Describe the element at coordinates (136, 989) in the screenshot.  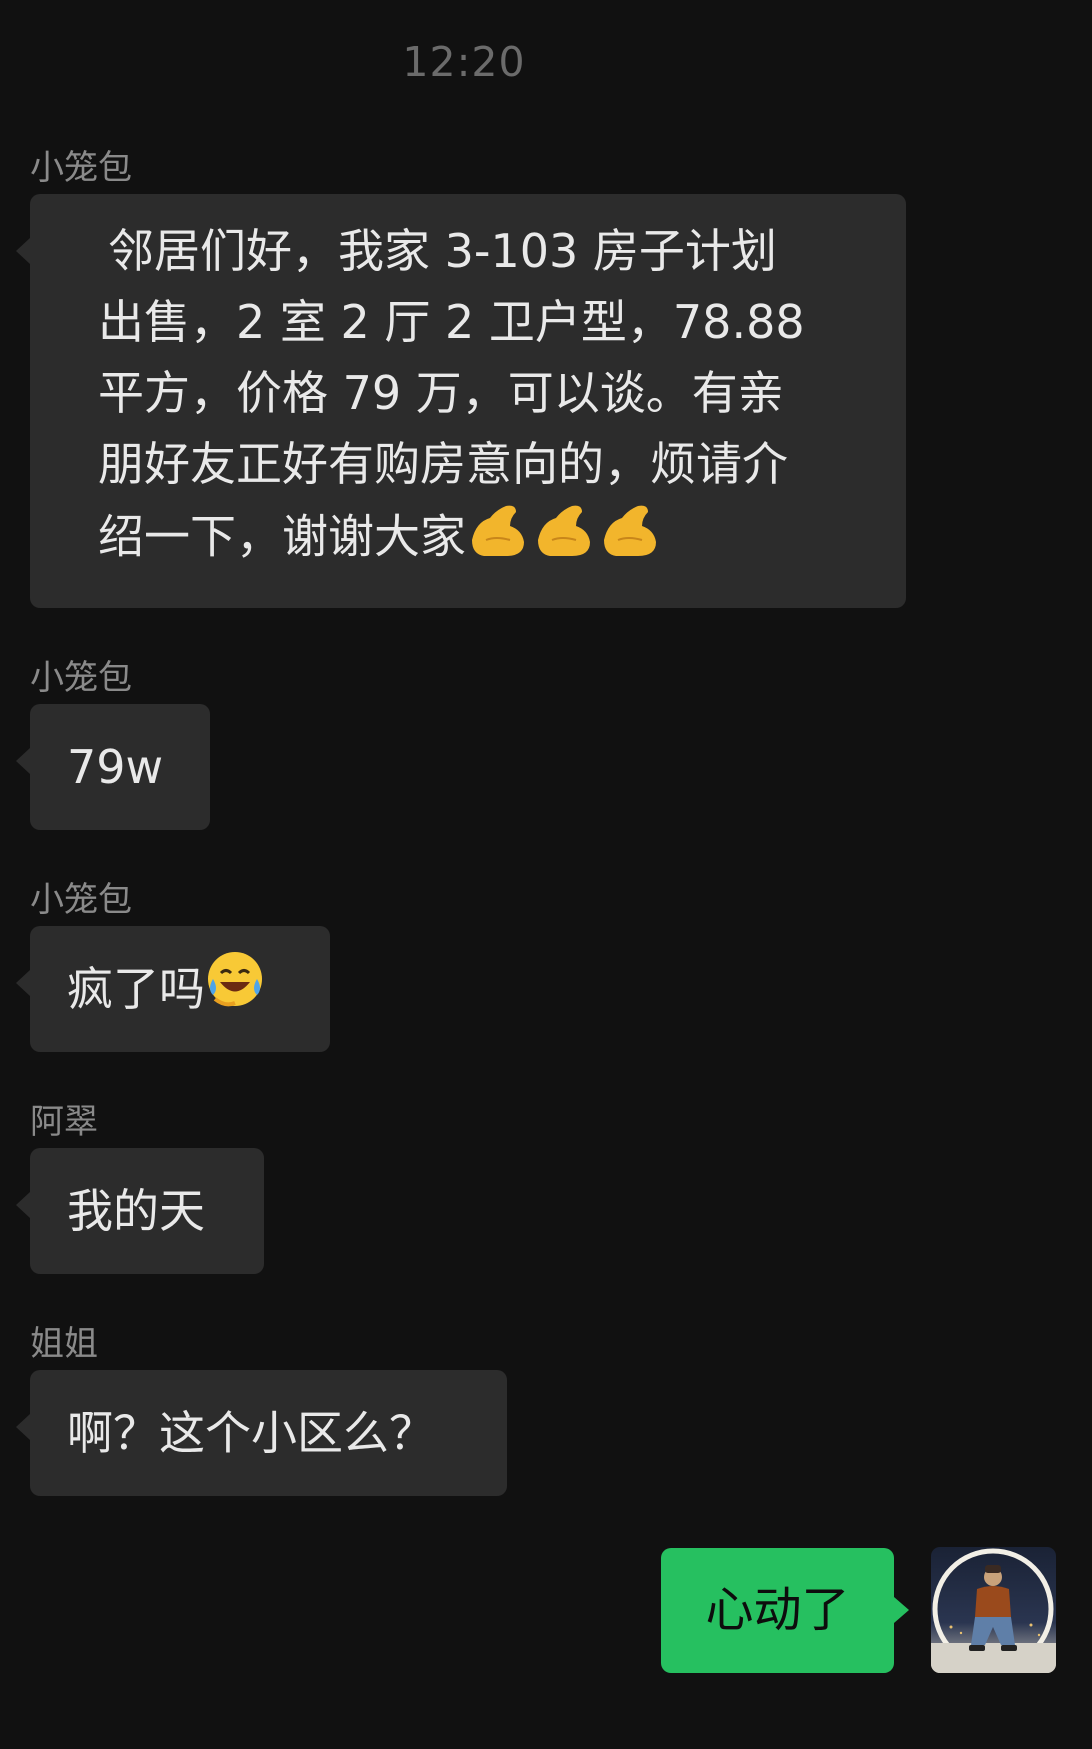
I see `message-text: 疯了吗` at that location.